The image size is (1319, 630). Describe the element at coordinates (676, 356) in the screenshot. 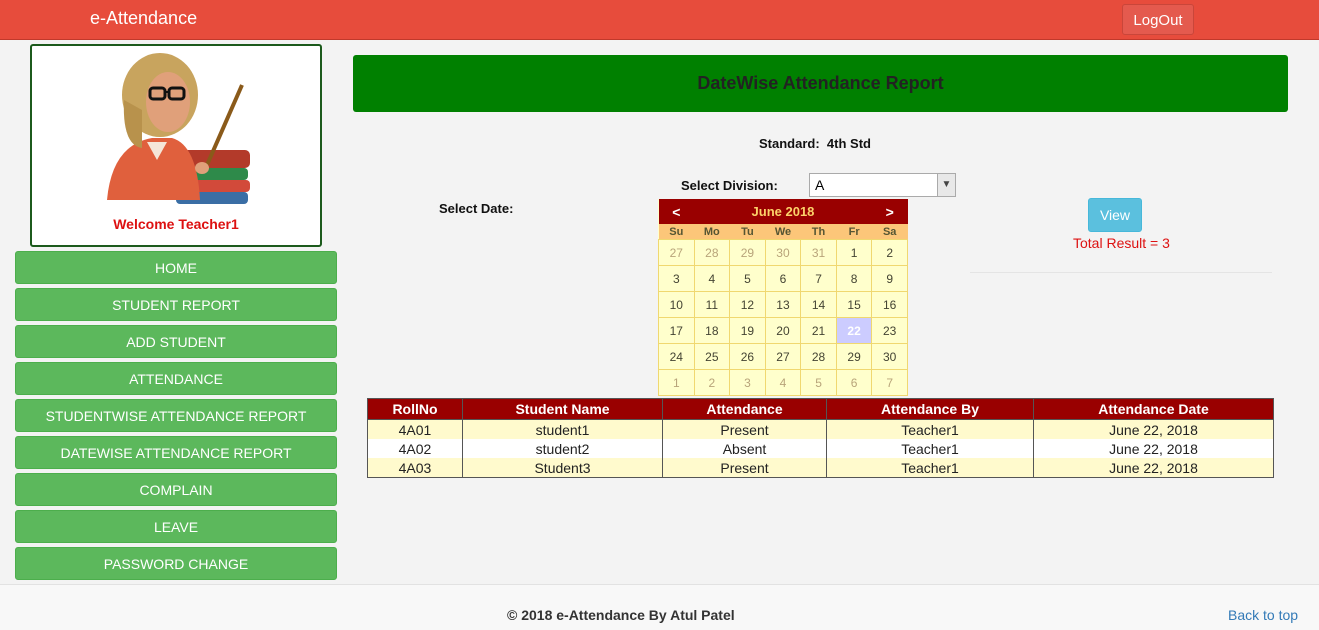

I see `calendar-day: 24` at that location.